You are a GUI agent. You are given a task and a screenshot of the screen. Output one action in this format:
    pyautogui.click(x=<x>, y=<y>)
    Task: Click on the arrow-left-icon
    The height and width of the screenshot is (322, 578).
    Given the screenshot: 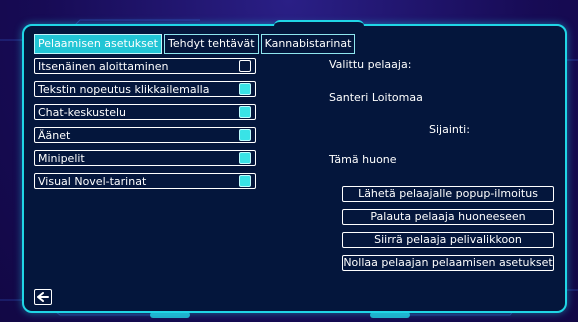 What is the action you would take?
    pyautogui.click(x=43, y=297)
    